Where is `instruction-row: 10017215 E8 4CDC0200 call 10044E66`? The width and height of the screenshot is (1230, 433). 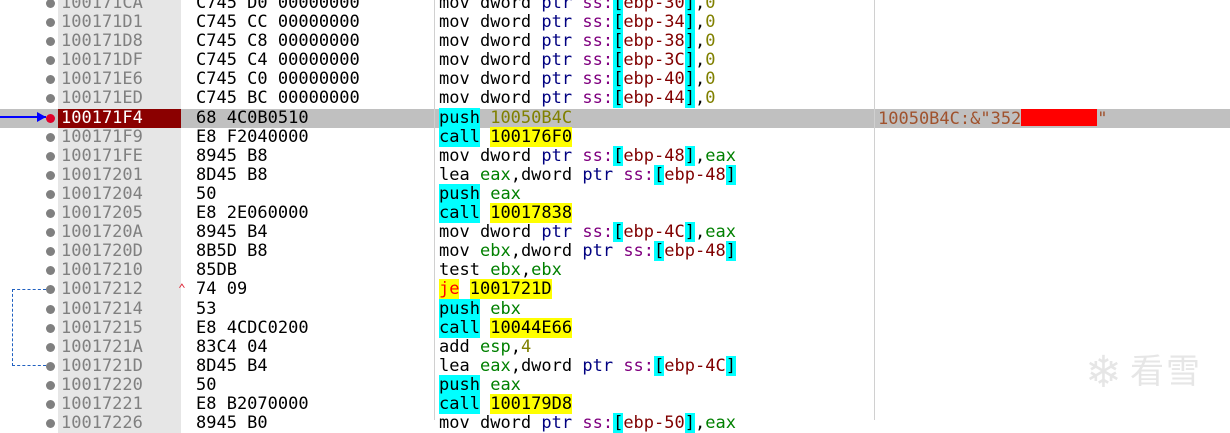
instruction-row: 10017215 E8 4CDC0200 call 10044E66 is located at coordinates (615, 327).